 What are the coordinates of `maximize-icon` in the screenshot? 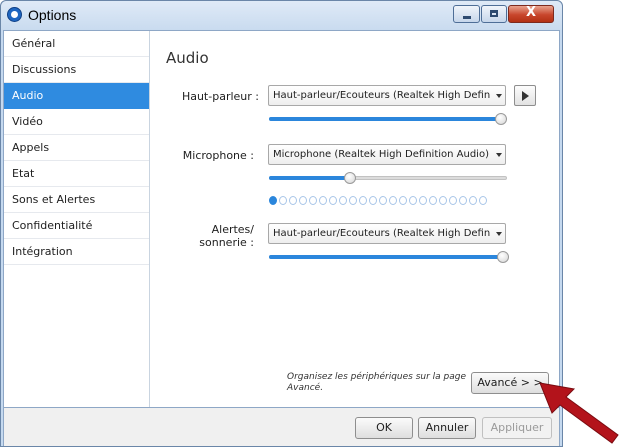 It's located at (494, 13).